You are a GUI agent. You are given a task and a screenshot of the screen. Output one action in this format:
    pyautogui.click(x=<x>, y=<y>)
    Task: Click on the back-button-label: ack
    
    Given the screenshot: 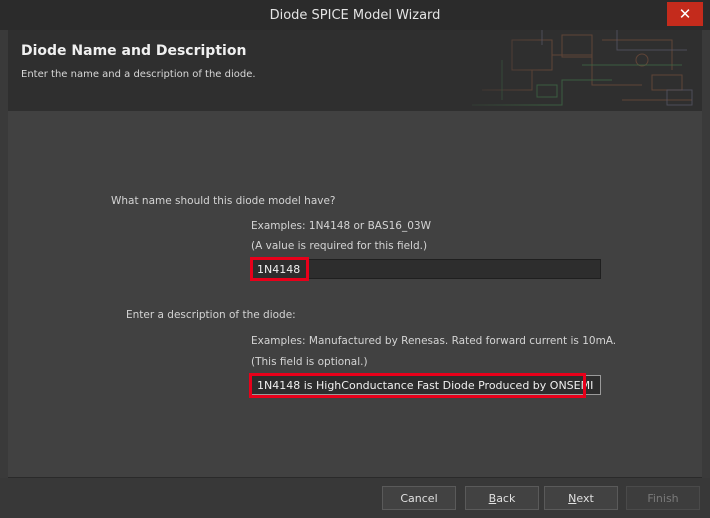 What is the action you would take?
    pyautogui.click(x=506, y=498)
    